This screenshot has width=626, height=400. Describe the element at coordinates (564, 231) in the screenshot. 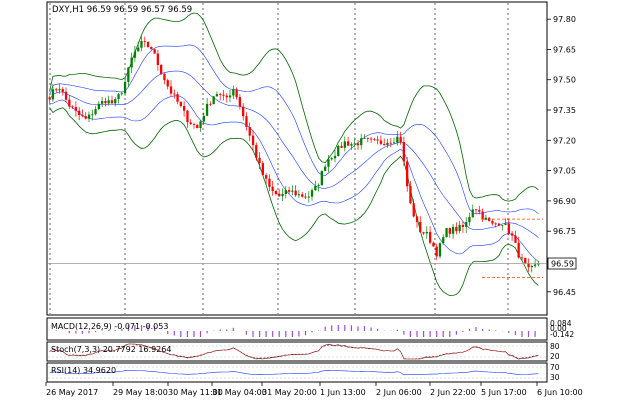

I see `price-tick-label: 96.75` at that location.